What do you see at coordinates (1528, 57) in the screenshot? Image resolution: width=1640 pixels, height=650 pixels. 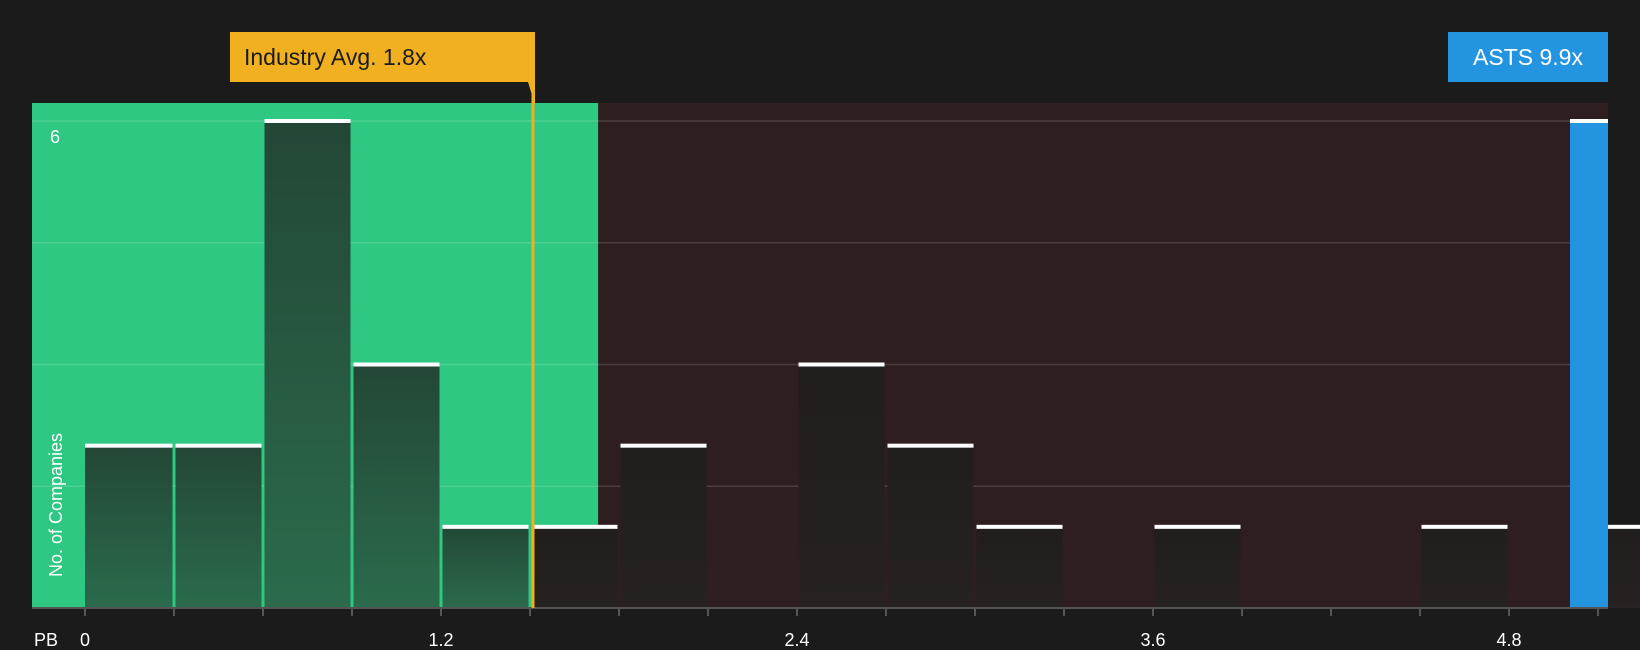 I see `asts-label: ASTS 9.9x` at bounding box center [1528, 57].